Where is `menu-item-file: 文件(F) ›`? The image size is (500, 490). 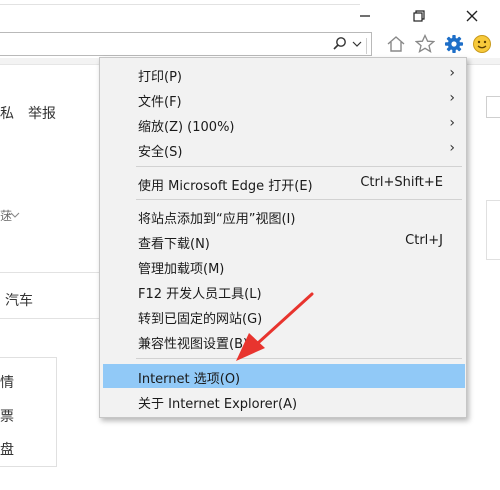
menu-item-file: 文件(F) › is located at coordinates (283, 99).